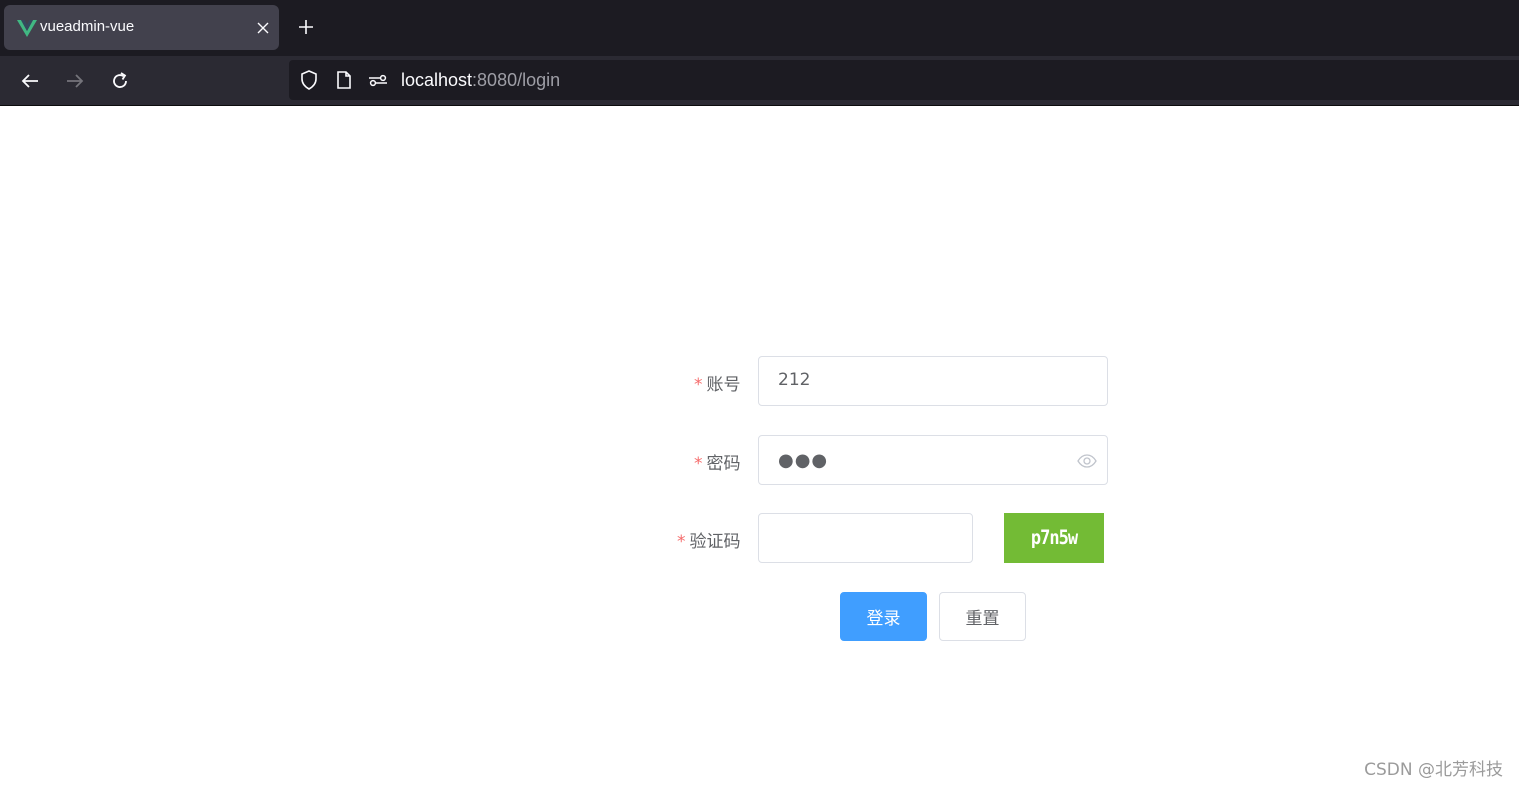  What do you see at coordinates (30, 81) in the screenshot?
I see `back-arrow-icon` at bounding box center [30, 81].